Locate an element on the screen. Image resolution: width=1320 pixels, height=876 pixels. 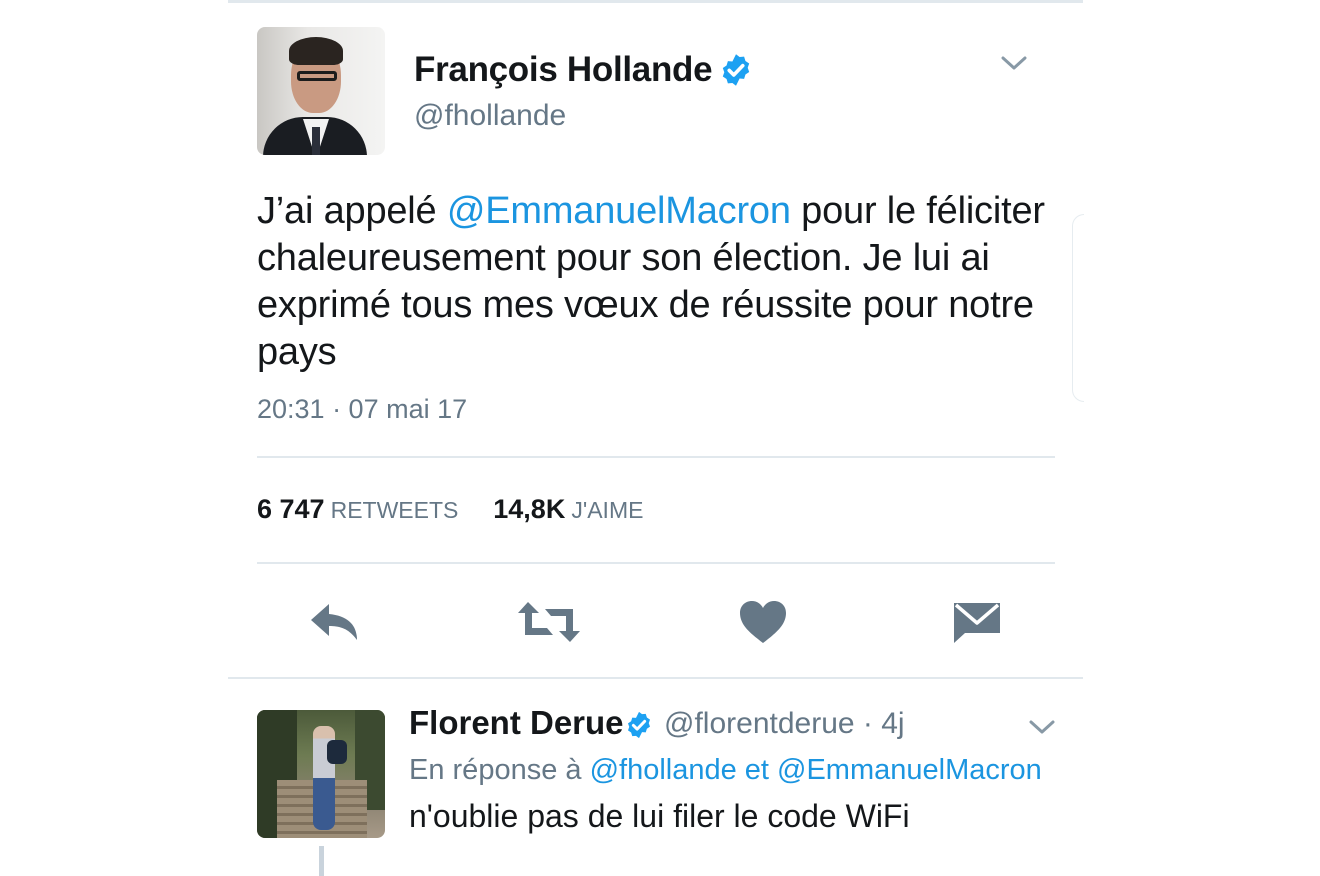
retweet-button is located at coordinates (549, 622).